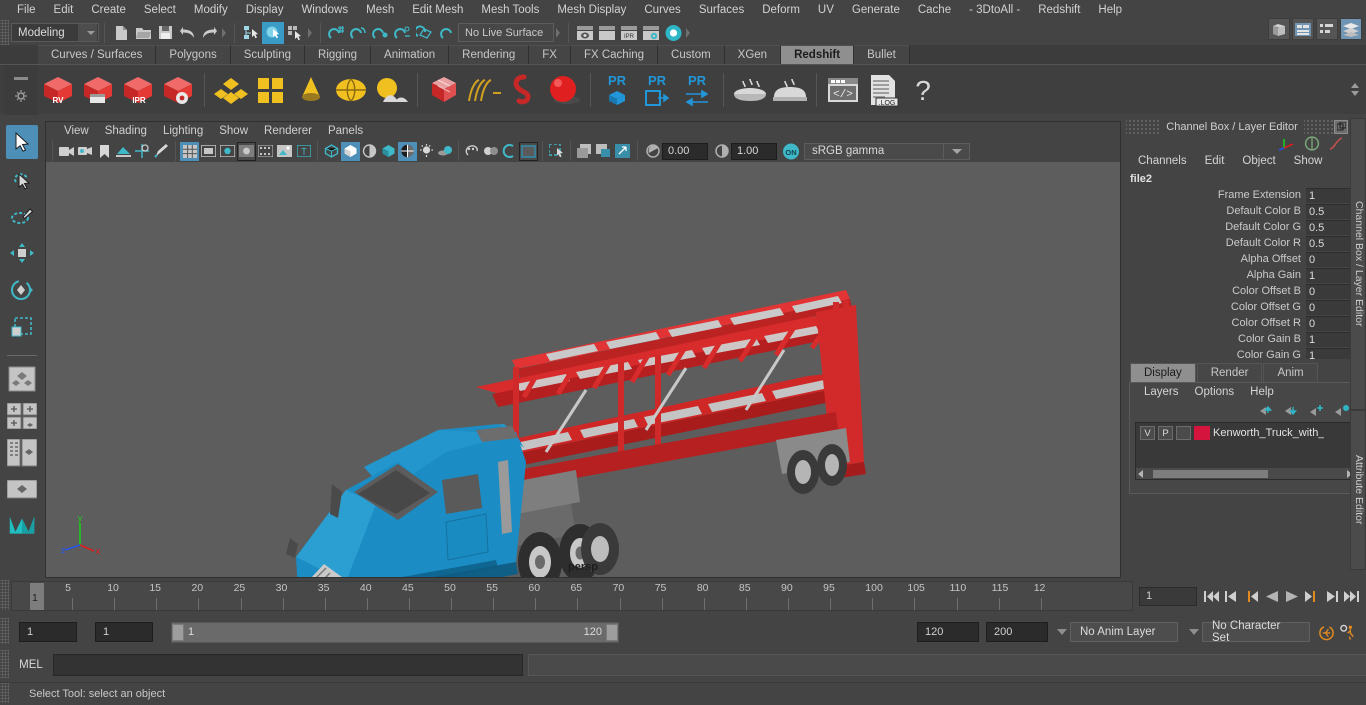 This screenshot has width=1366, height=705. I want to click on previous-key-button, so click(1251, 596).